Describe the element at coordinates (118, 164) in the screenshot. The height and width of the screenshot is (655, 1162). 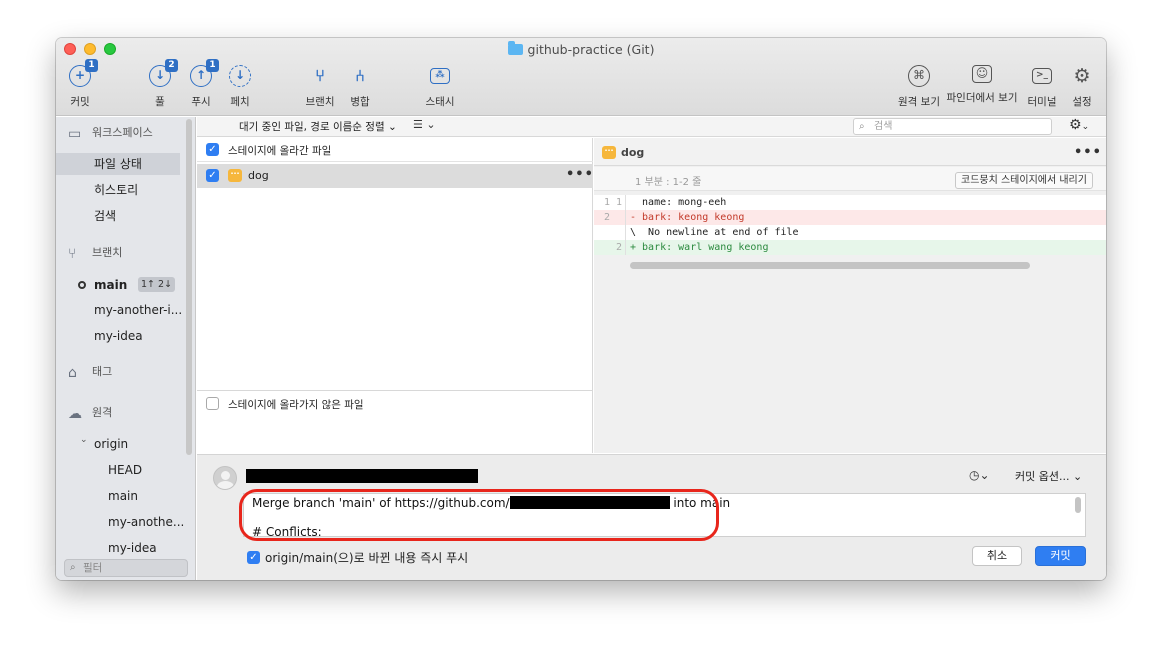
I see `sidebar-item-file-status: 파일 상태` at that location.